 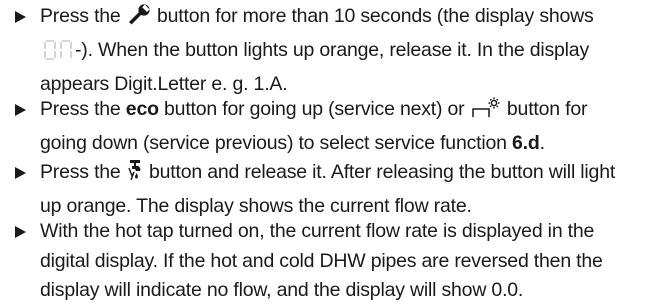 What do you see at coordinates (547, 109) in the screenshot?
I see `step-text: button for` at bounding box center [547, 109].